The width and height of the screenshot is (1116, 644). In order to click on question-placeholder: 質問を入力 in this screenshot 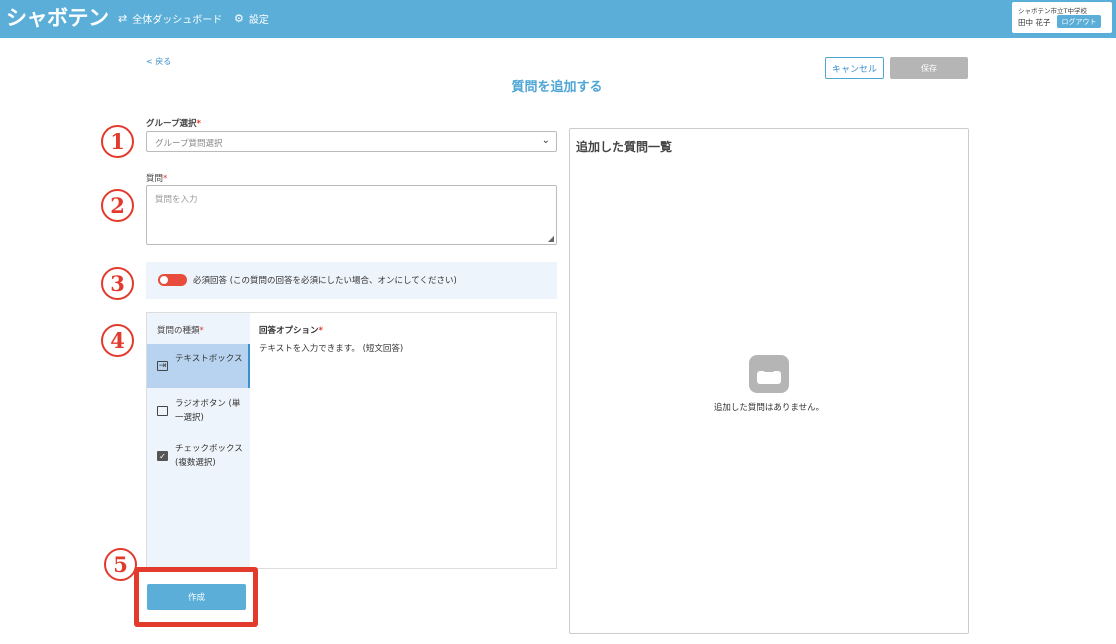, I will do `click(176, 200)`.